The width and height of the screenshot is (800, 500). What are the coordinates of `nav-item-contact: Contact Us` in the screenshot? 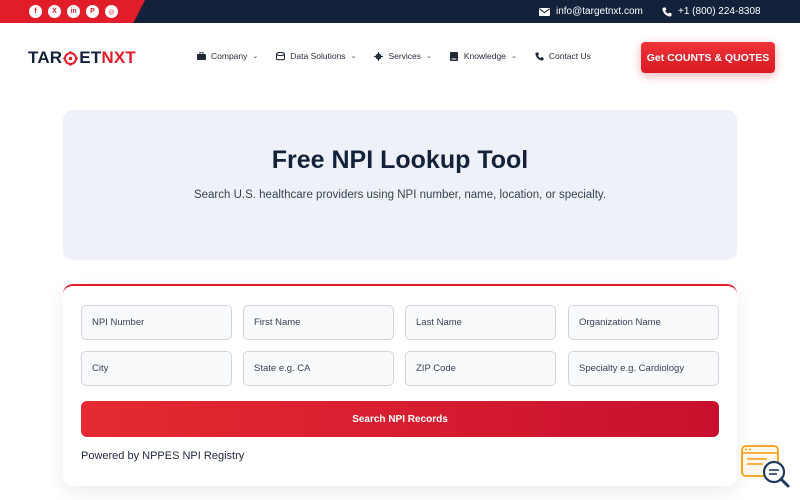 It's located at (563, 56).